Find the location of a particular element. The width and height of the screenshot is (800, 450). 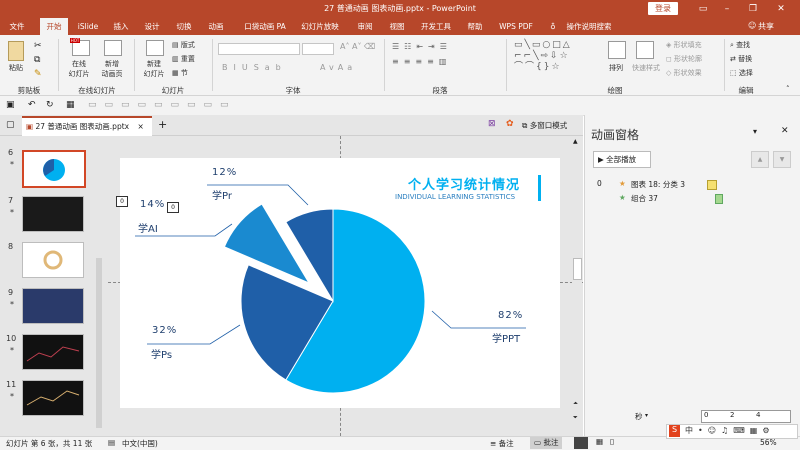

reading-view-icon: ▯ is located at coordinates (612, 441).